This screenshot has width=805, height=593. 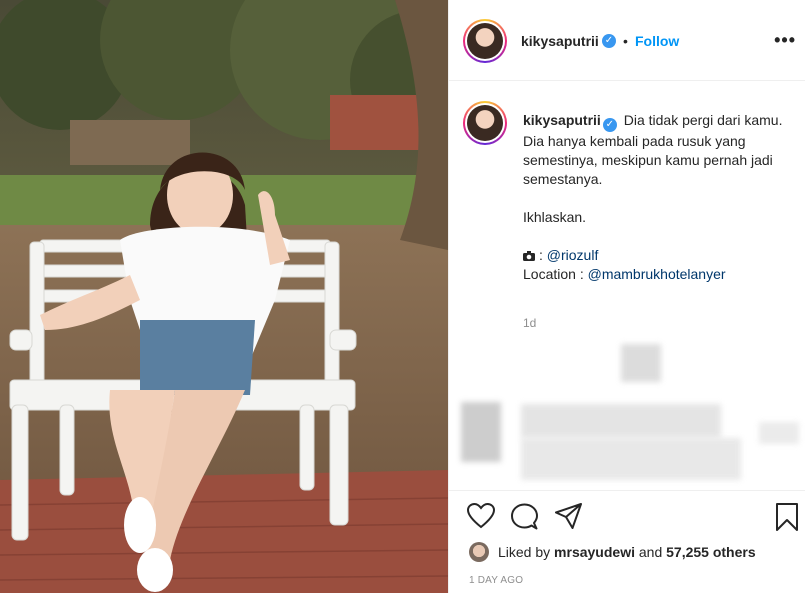 What do you see at coordinates (496, 580) in the screenshot?
I see `post-timestamp: 1 DAY AGO` at bounding box center [496, 580].